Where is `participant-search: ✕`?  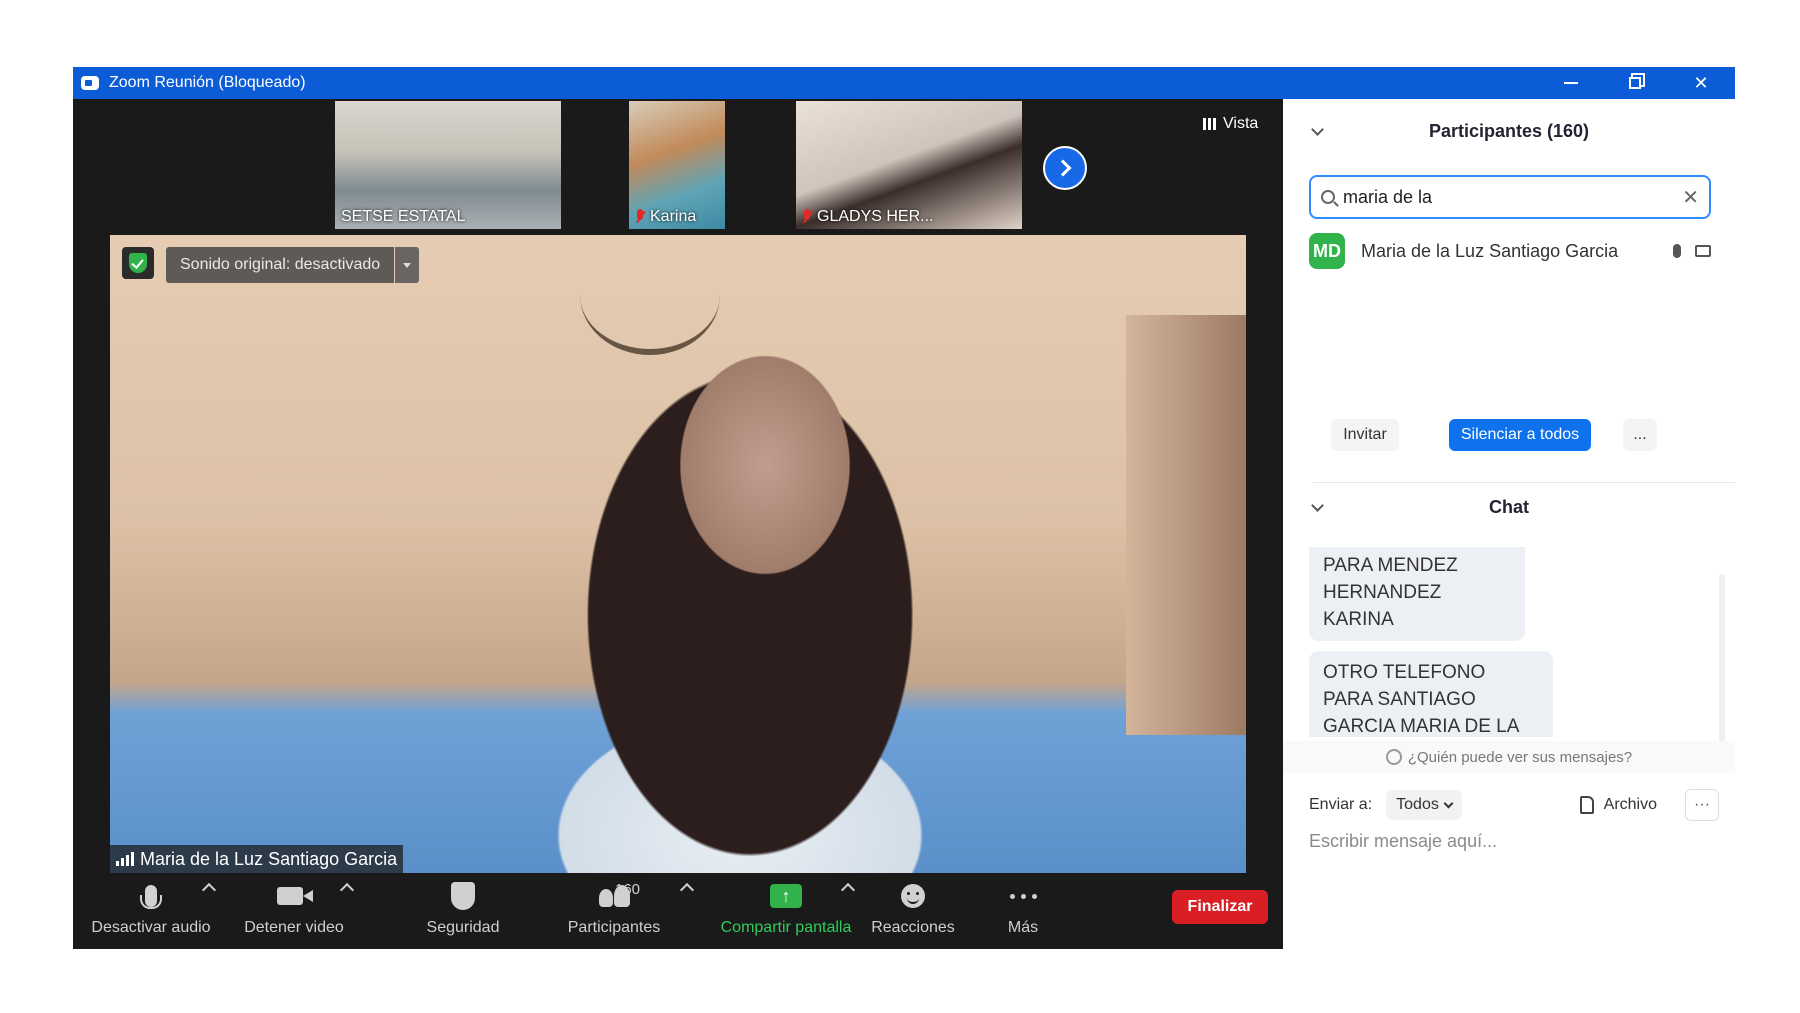 participant-search: ✕ is located at coordinates (1510, 197).